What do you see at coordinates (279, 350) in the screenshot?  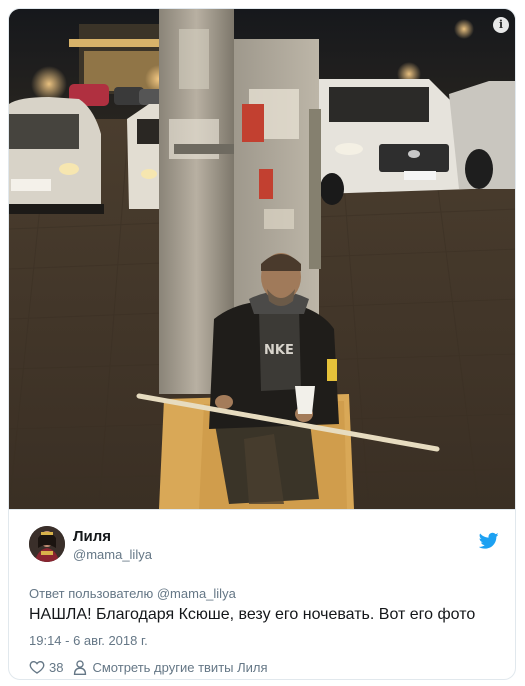 I see `svg-text: NKE` at bounding box center [279, 350].